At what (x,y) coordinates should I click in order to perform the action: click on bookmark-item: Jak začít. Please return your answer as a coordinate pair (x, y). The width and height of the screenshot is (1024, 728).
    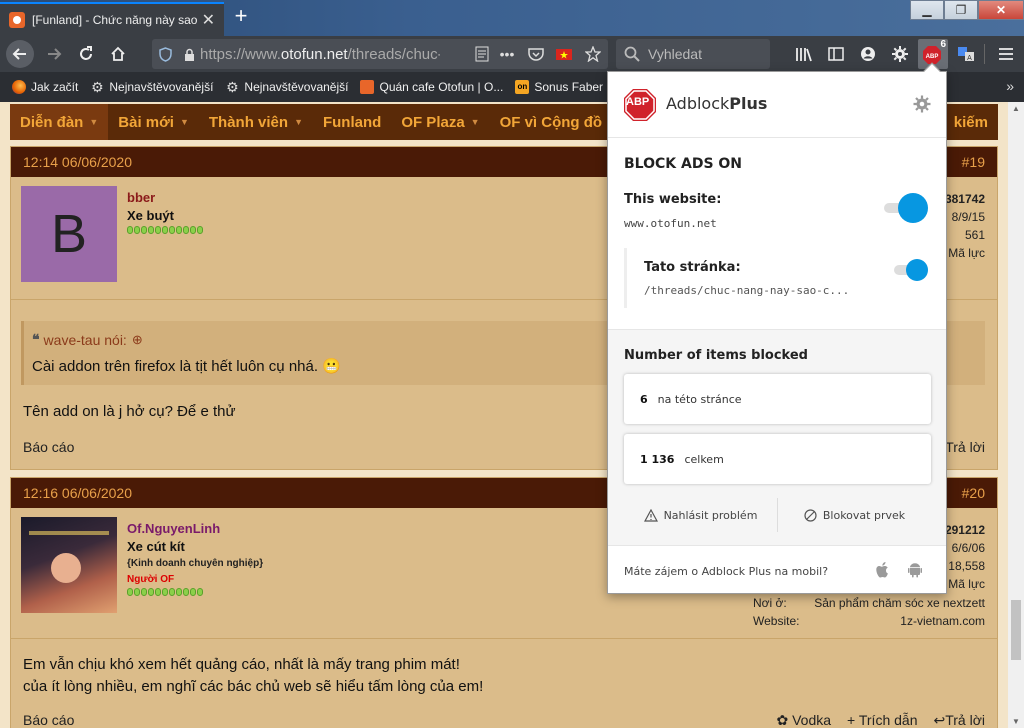
    Looking at the image, I should click on (45, 87).